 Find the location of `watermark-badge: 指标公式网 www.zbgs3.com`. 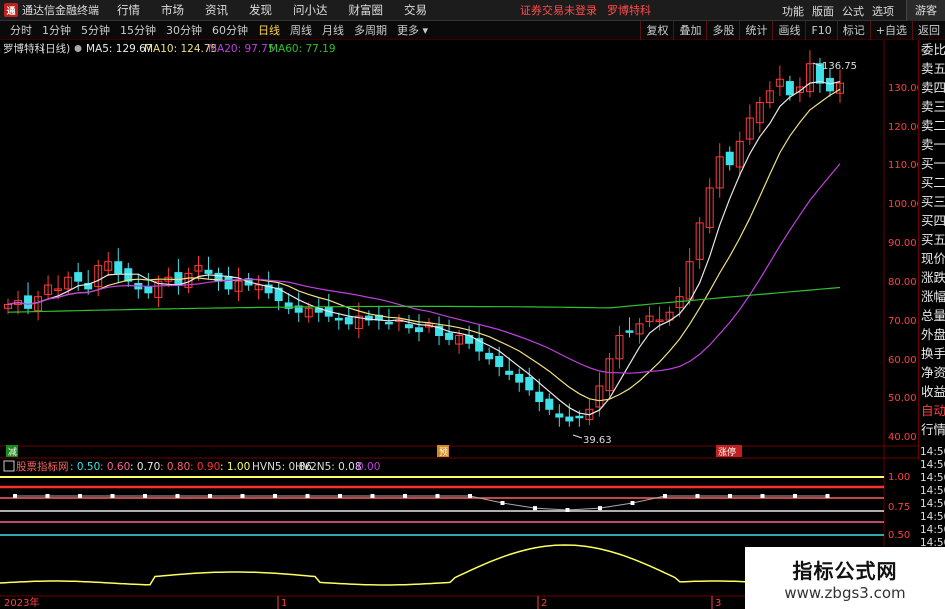

watermark-badge: 指标公式网 www.zbgs3.com is located at coordinates (845, 578).